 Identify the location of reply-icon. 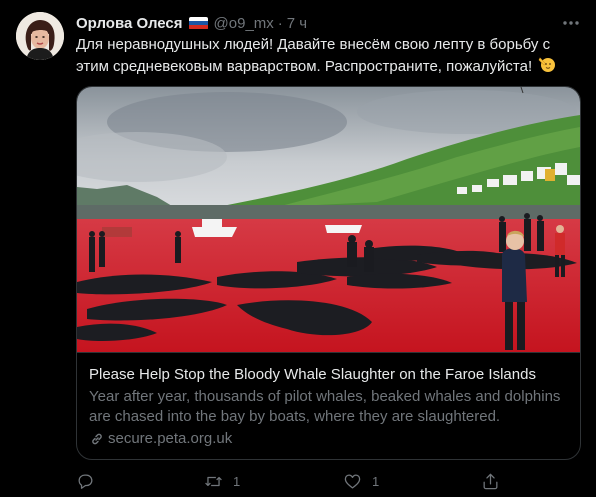
(85, 481).